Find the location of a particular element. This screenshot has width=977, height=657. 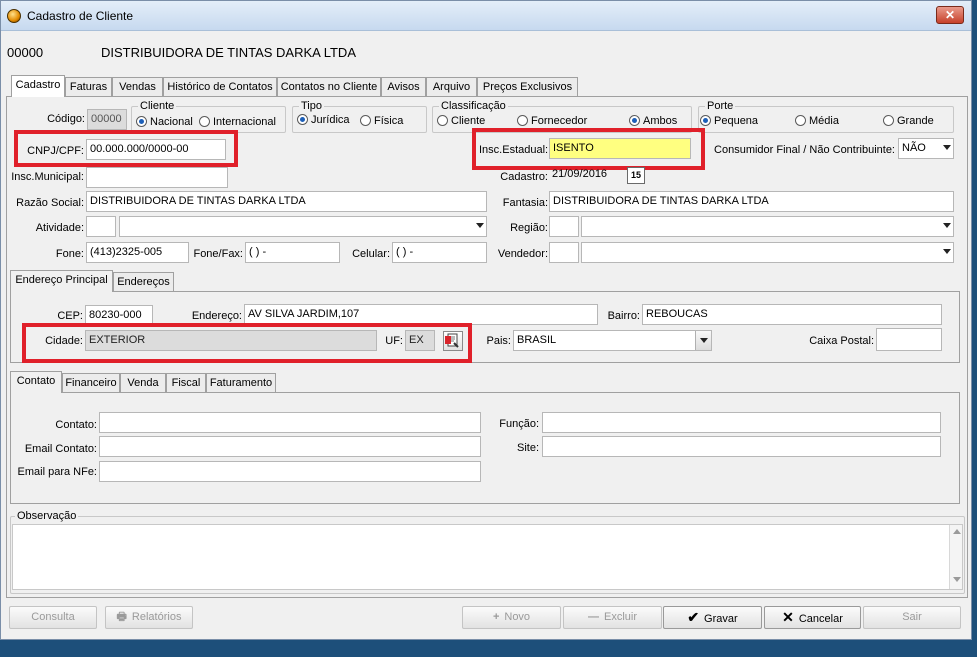

vendedor-select is located at coordinates (767, 252).